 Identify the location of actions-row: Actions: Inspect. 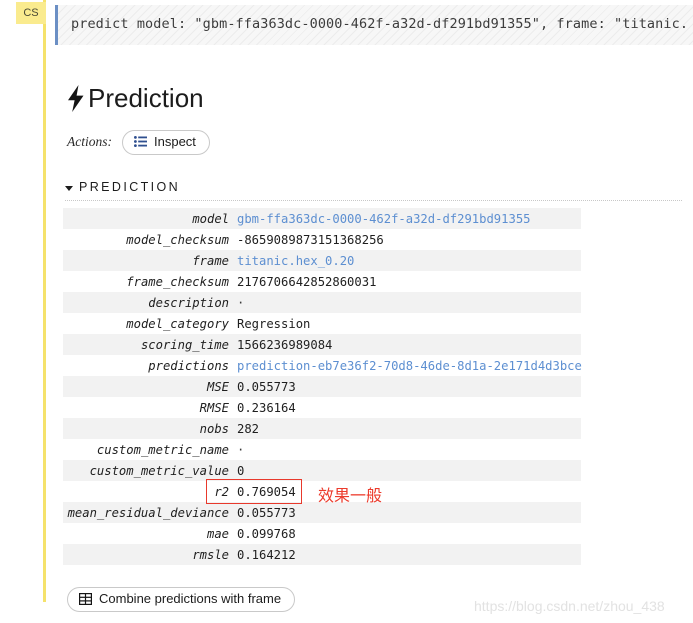
(375, 142).